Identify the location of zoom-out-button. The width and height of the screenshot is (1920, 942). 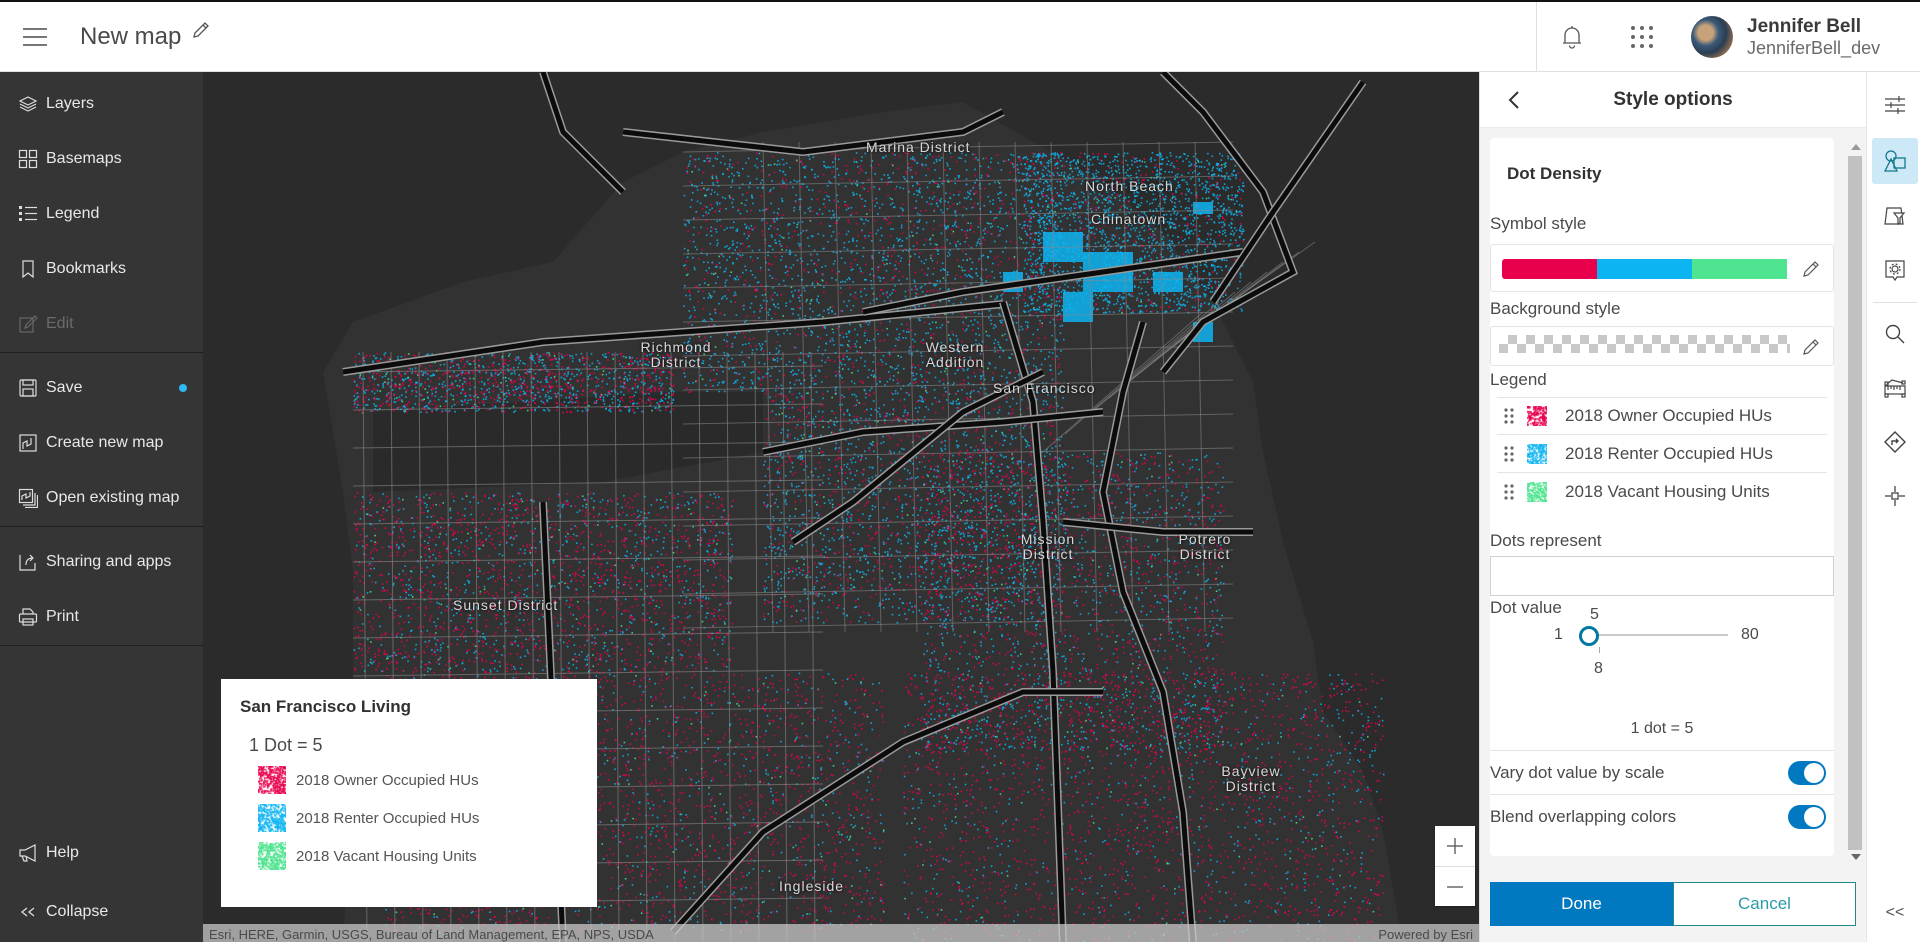
(1455, 886).